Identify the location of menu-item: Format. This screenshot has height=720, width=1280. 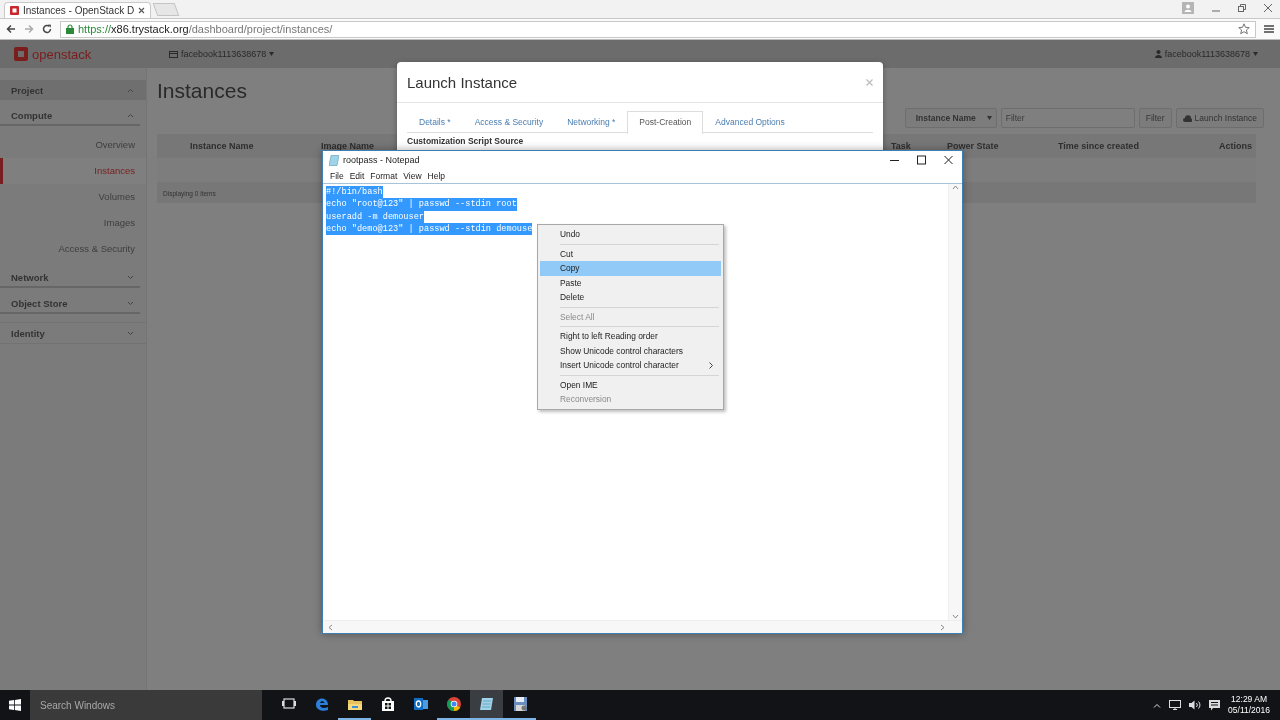
(384, 176).